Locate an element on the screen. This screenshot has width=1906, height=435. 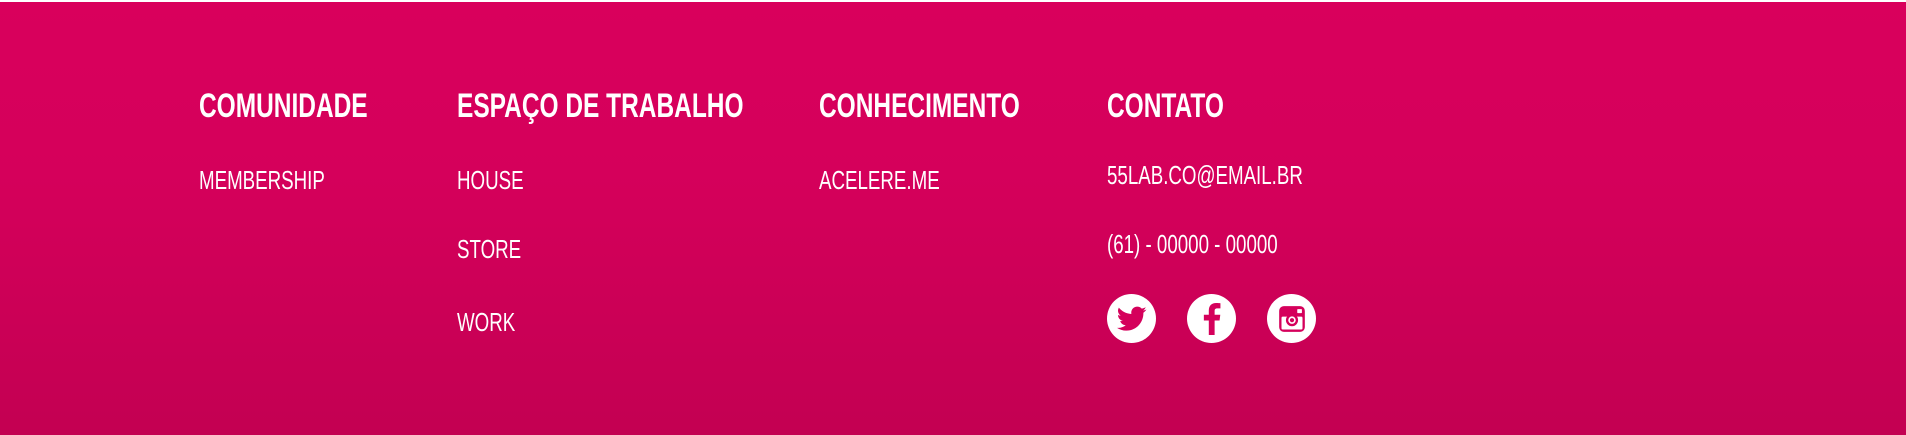
footer-link-membership: MEMBERSHIP is located at coordinates (262, 180).